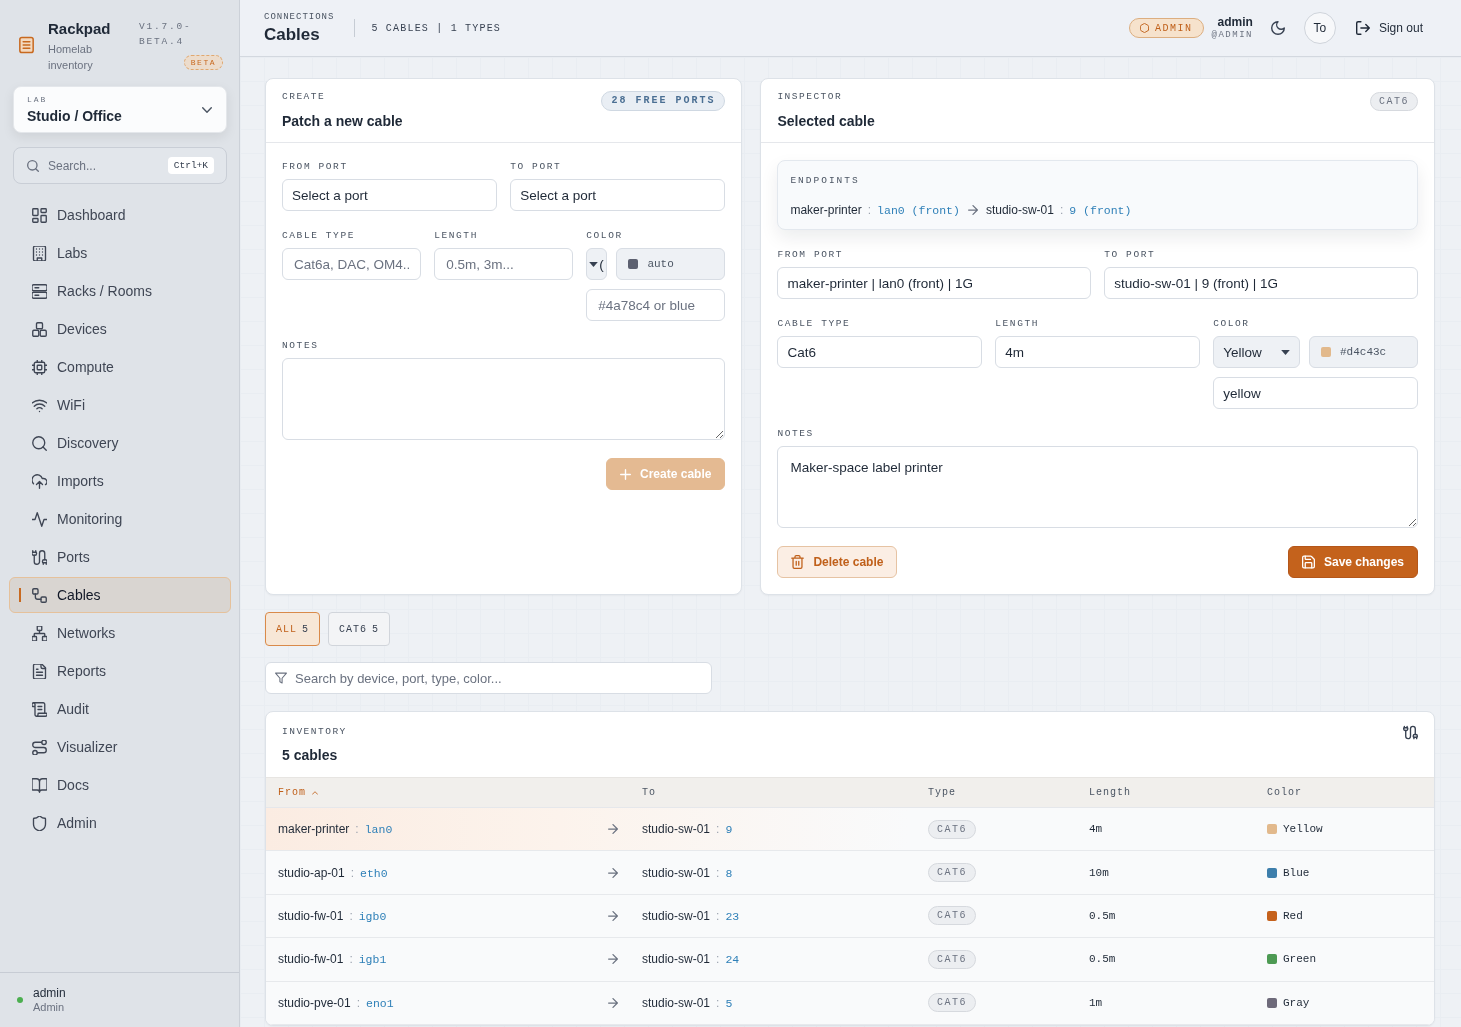 The image size is (1461, 1027). Describe the element at coordinates (1018, 323) in the screenshot. I see `field-label: LENGTH` at that location.